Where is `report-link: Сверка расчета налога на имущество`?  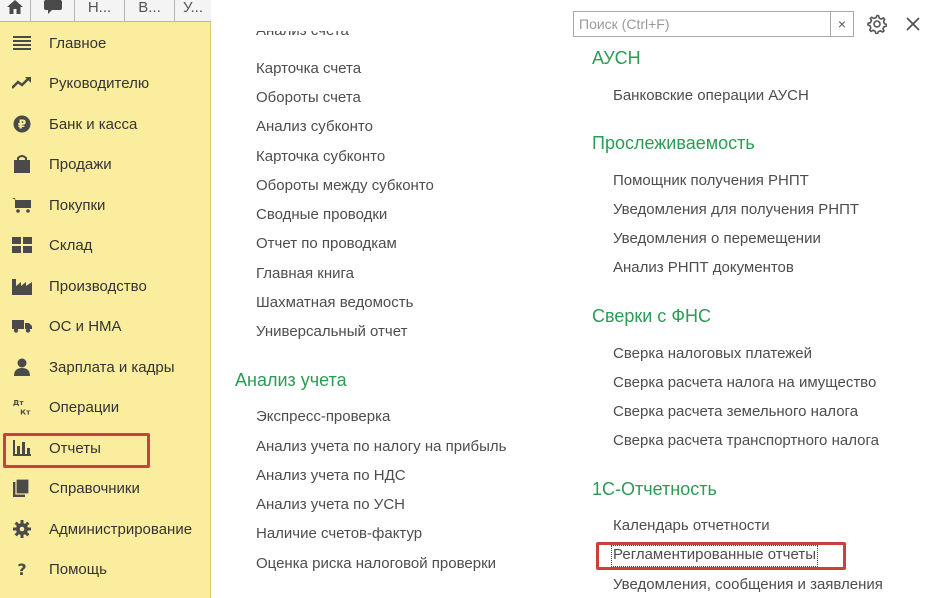
report-link: Сверка расчета налога на имущество is located at coordinates (744, 382).